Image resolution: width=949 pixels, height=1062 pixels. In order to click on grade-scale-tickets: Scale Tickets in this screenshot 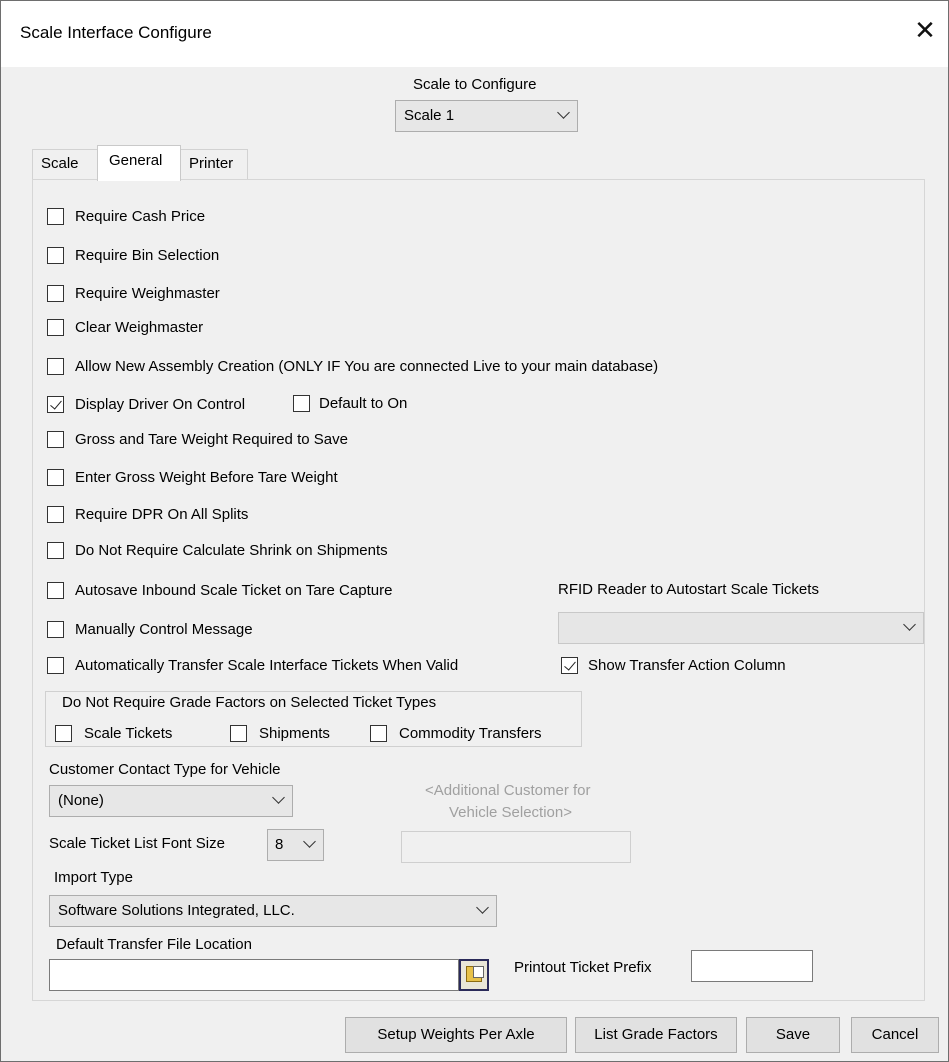, I will do `click(113, 733)`.